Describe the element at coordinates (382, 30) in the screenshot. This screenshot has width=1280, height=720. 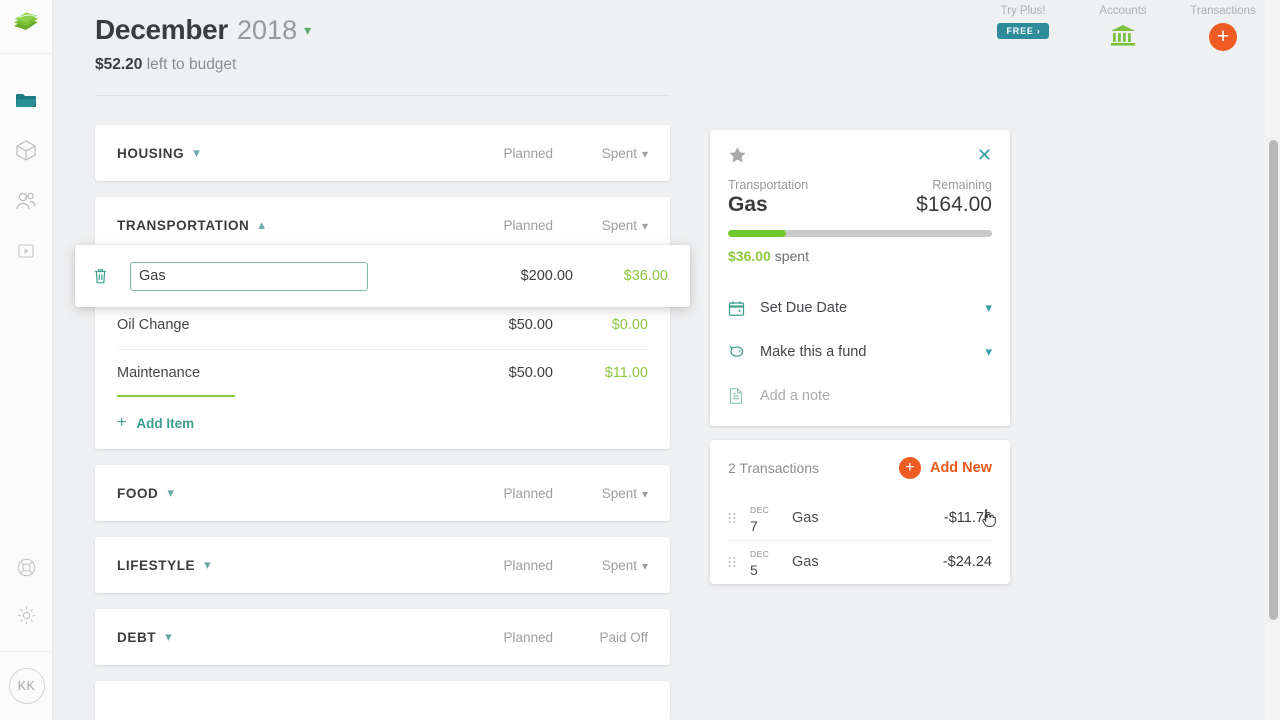
I see `month-selector: December 2018 ▾` at that location.